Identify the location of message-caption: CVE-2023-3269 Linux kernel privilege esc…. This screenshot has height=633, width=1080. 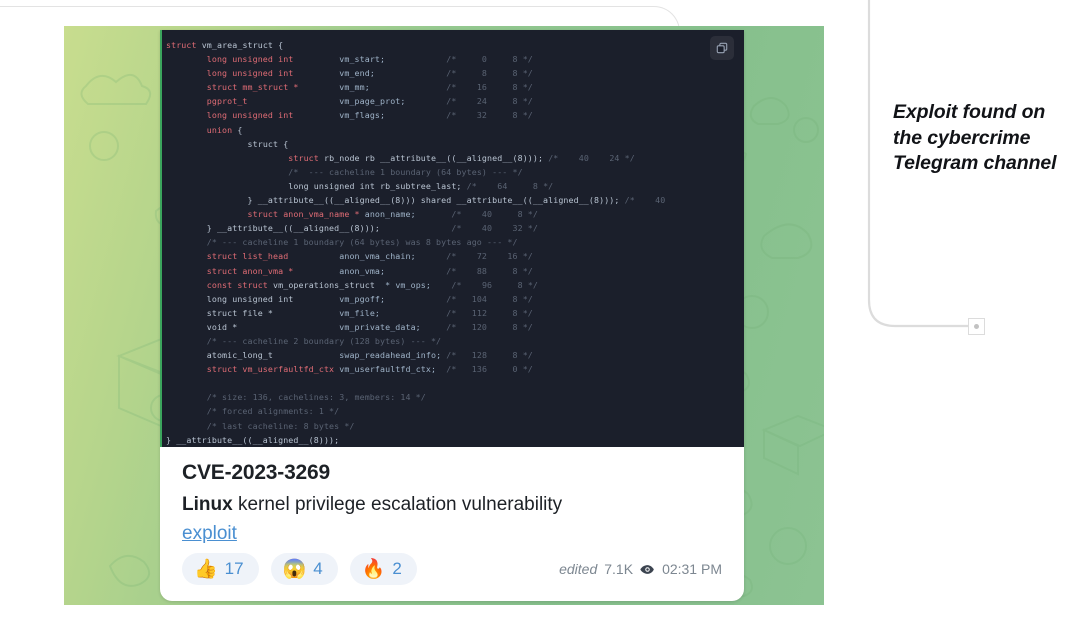
(452, 496).